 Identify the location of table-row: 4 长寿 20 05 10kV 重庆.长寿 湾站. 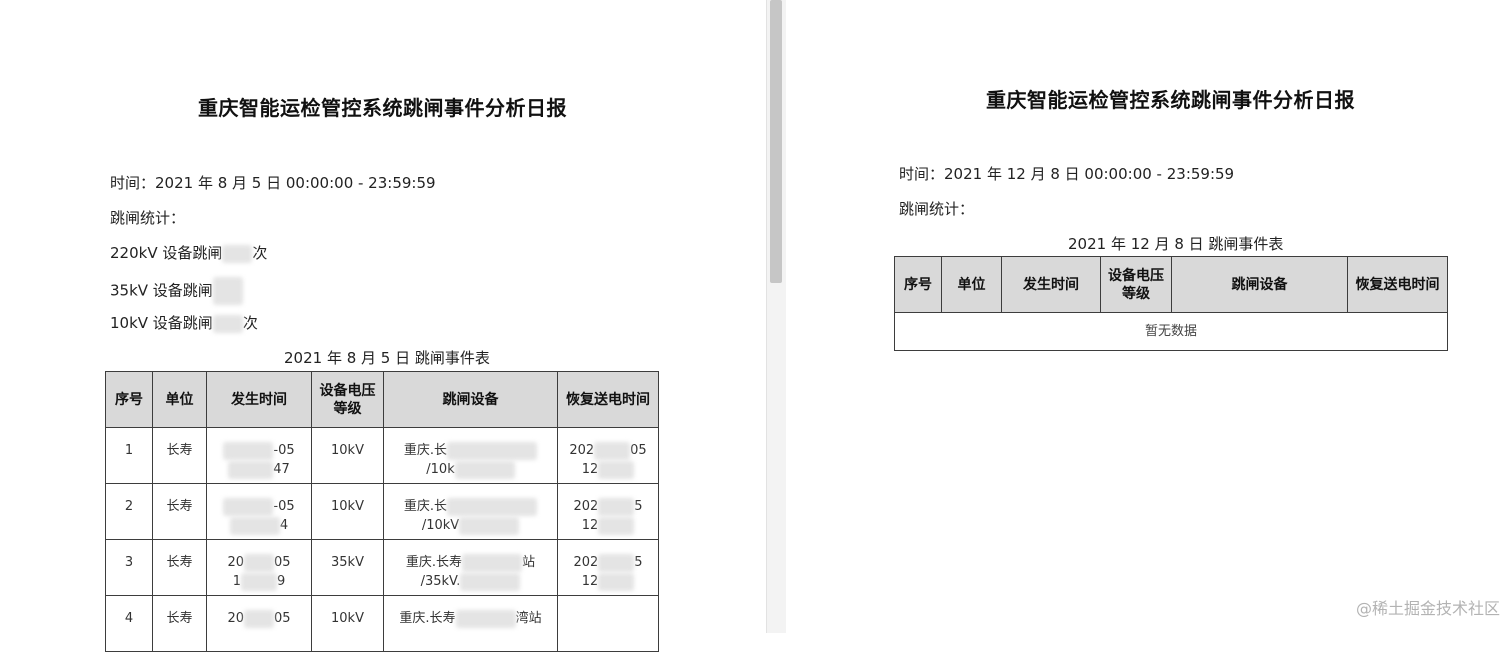
(382, 623).